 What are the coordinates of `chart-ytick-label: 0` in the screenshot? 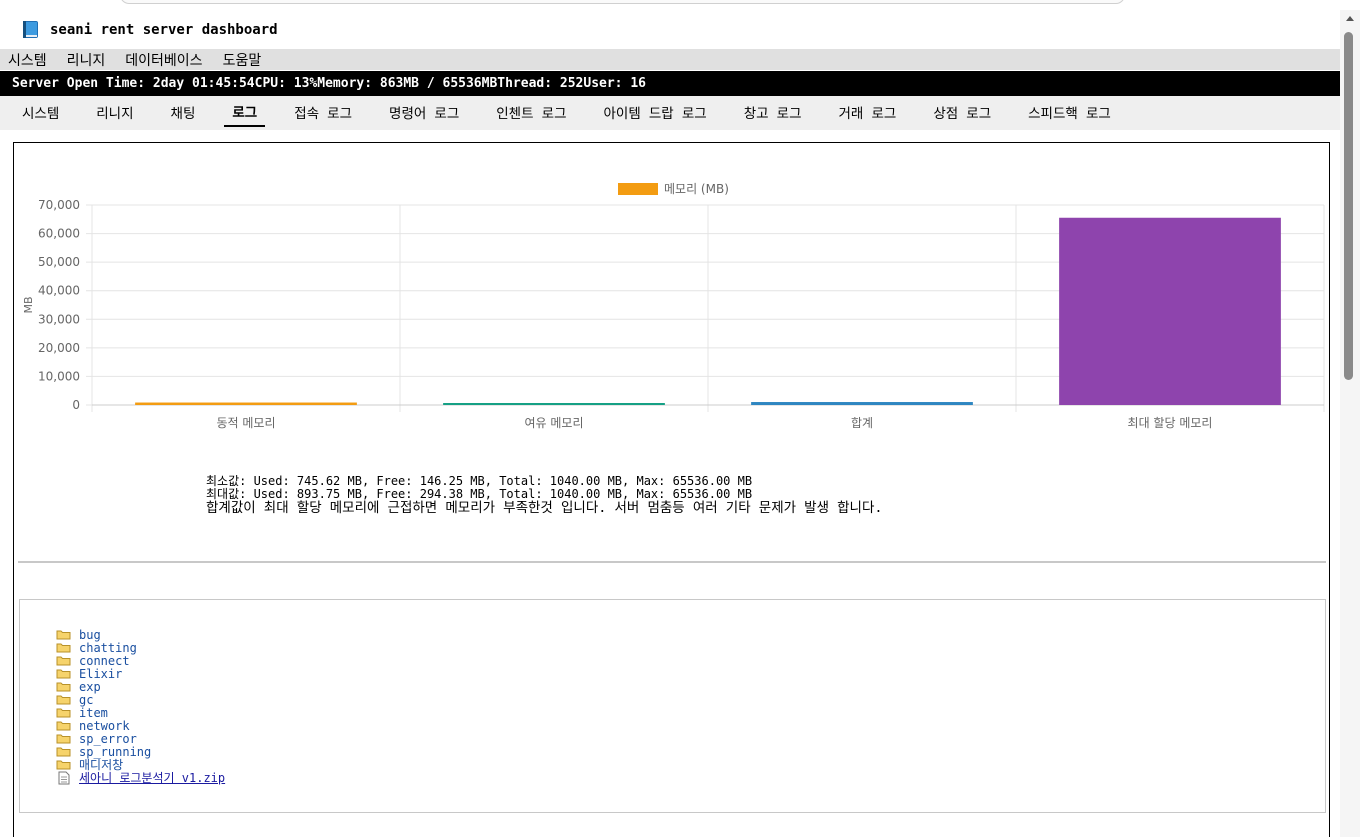 It's located at (76, 405).